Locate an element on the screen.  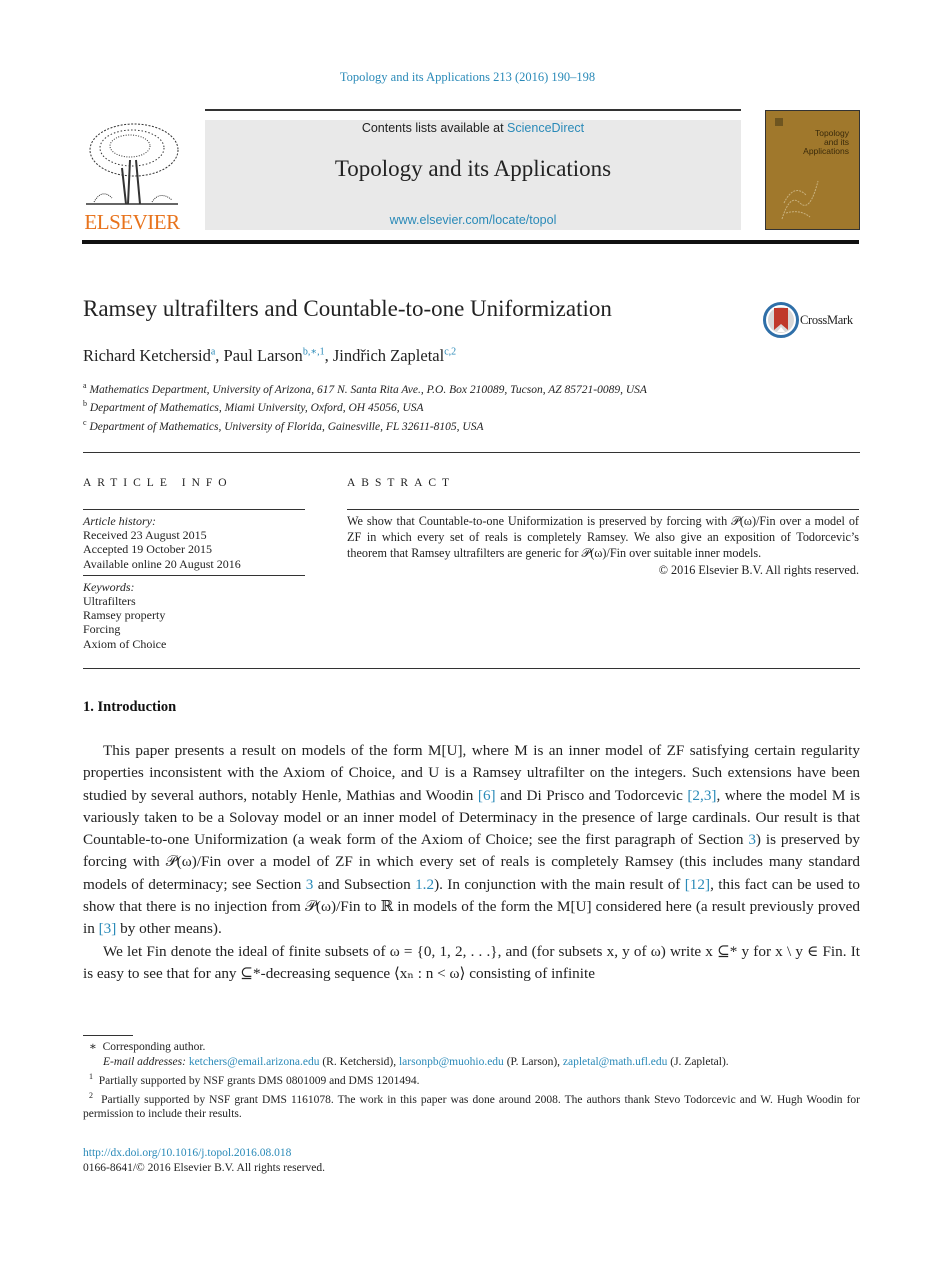
section-heading: 1. Introduction is located at coordinates (130, 707).